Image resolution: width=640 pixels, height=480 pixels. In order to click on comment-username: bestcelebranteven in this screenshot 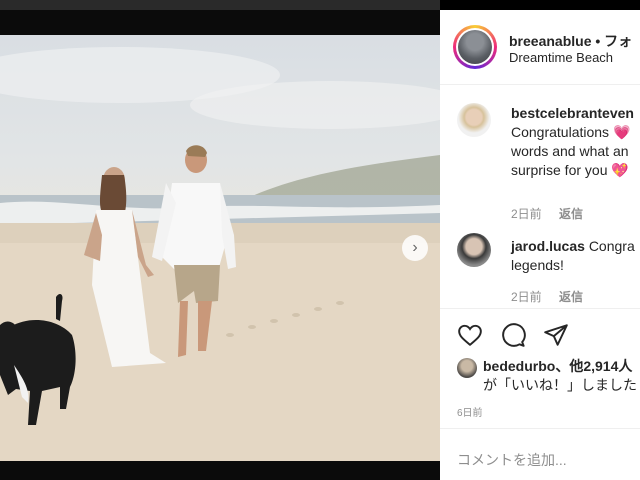, I will do `click(572, 113)`.